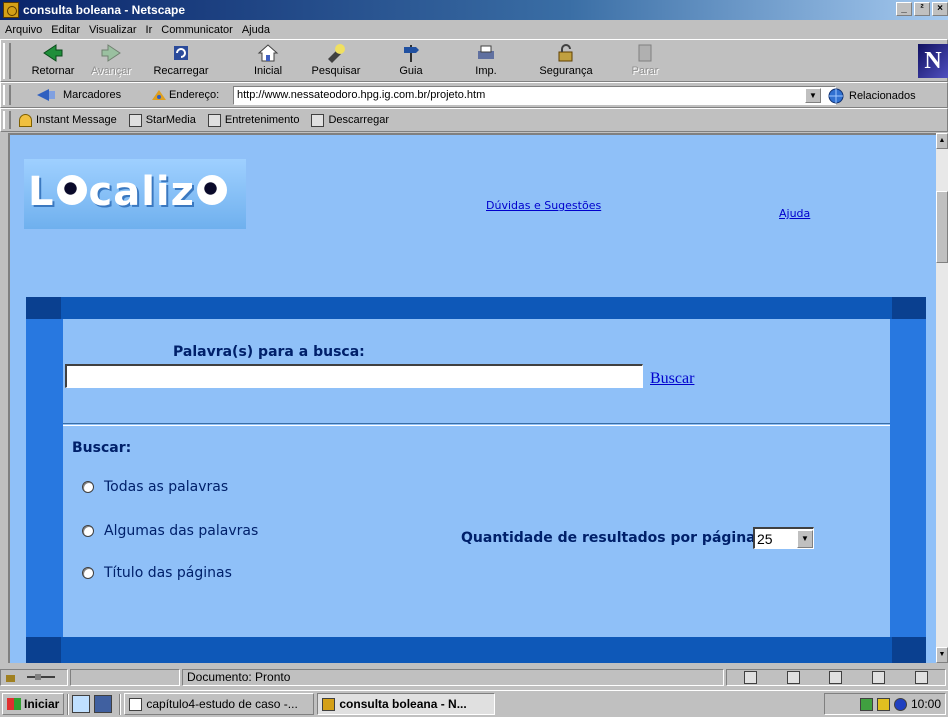 This screenshot has height=717, width=948. What do you see at coordinates (476, 424) in the screenshot?
I see `panel-divider` at bounding box center [476, 424].